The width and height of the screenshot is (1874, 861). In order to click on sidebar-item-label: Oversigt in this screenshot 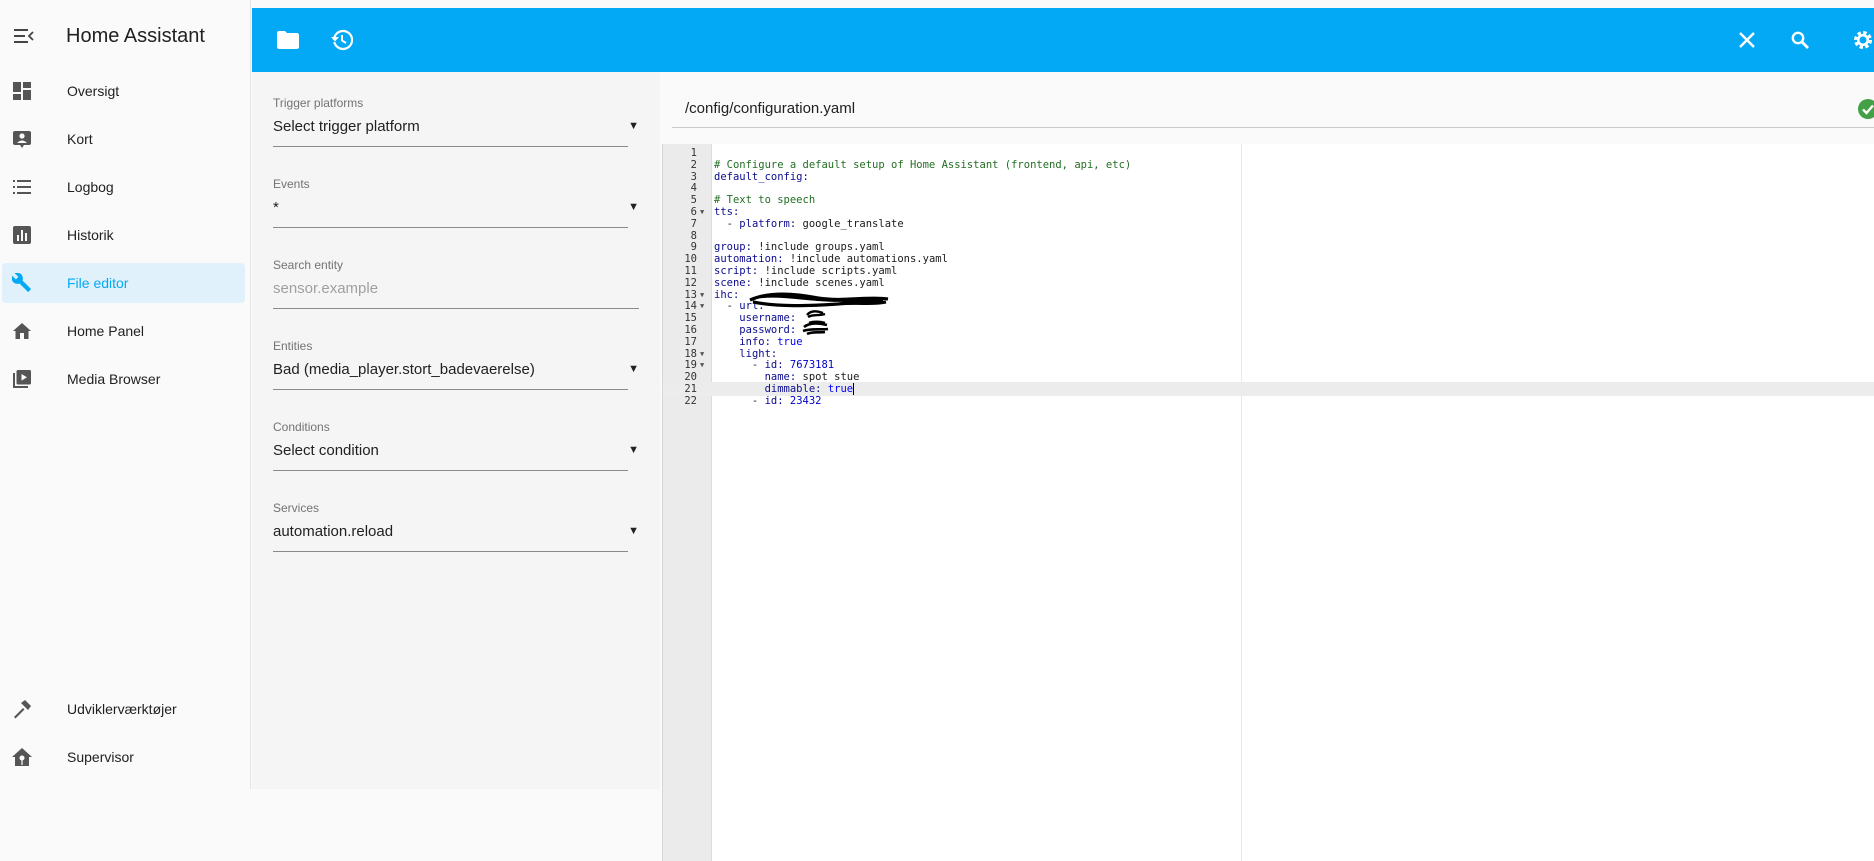, I will do `click(93, 91)`.